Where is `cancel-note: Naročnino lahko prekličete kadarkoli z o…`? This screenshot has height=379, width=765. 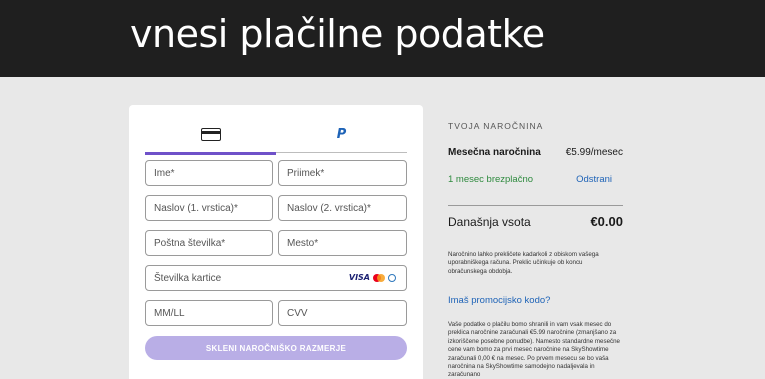 cancel-note: Naročnino lahko prekličete kadarkoli z o… is located at coordinates (523, 263).